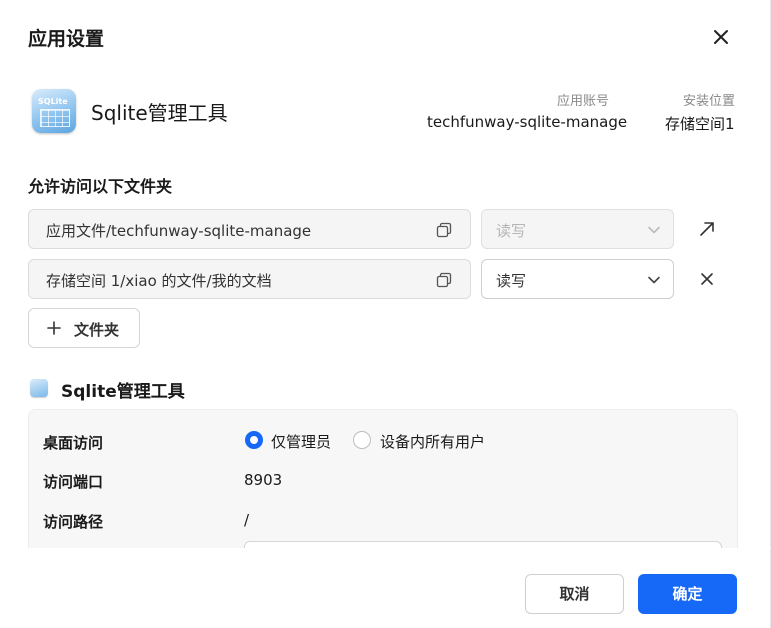 Image resolution: width=771 pixels, height=628 pixels. I want to click on sqlite-app-icon: SQLite, so click(54, 111).